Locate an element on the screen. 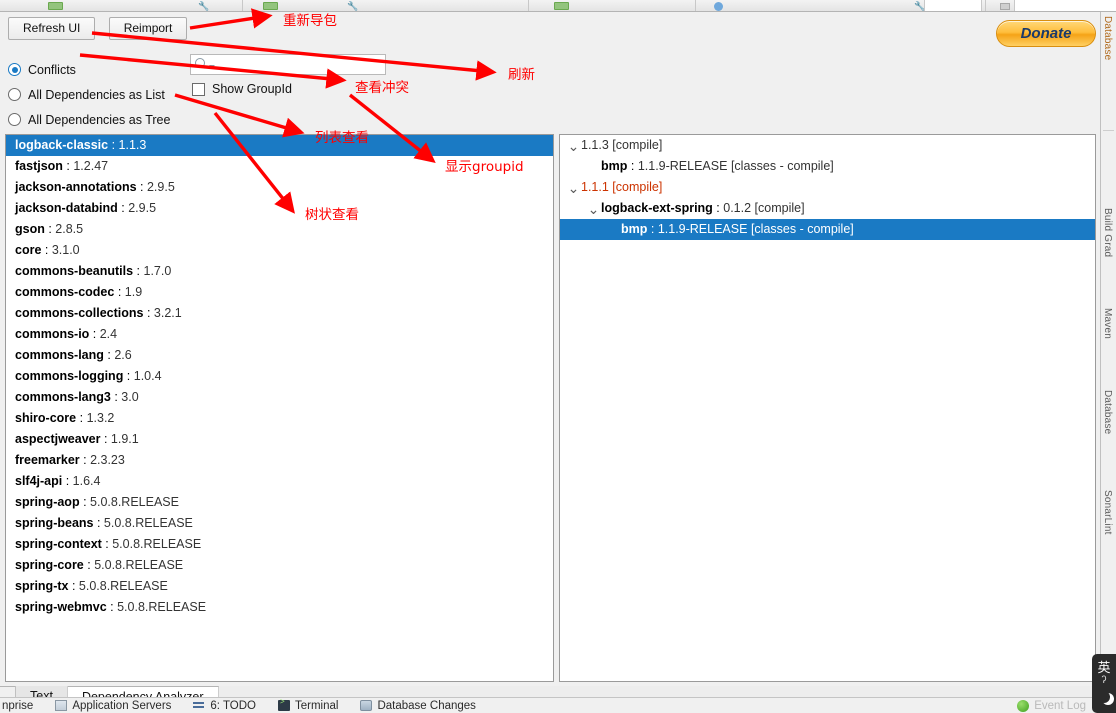 Image resolution: width=1116 pixels, height=713 pixels. tree-node-version: 0.1.2 is located at coordinates (737, 208).